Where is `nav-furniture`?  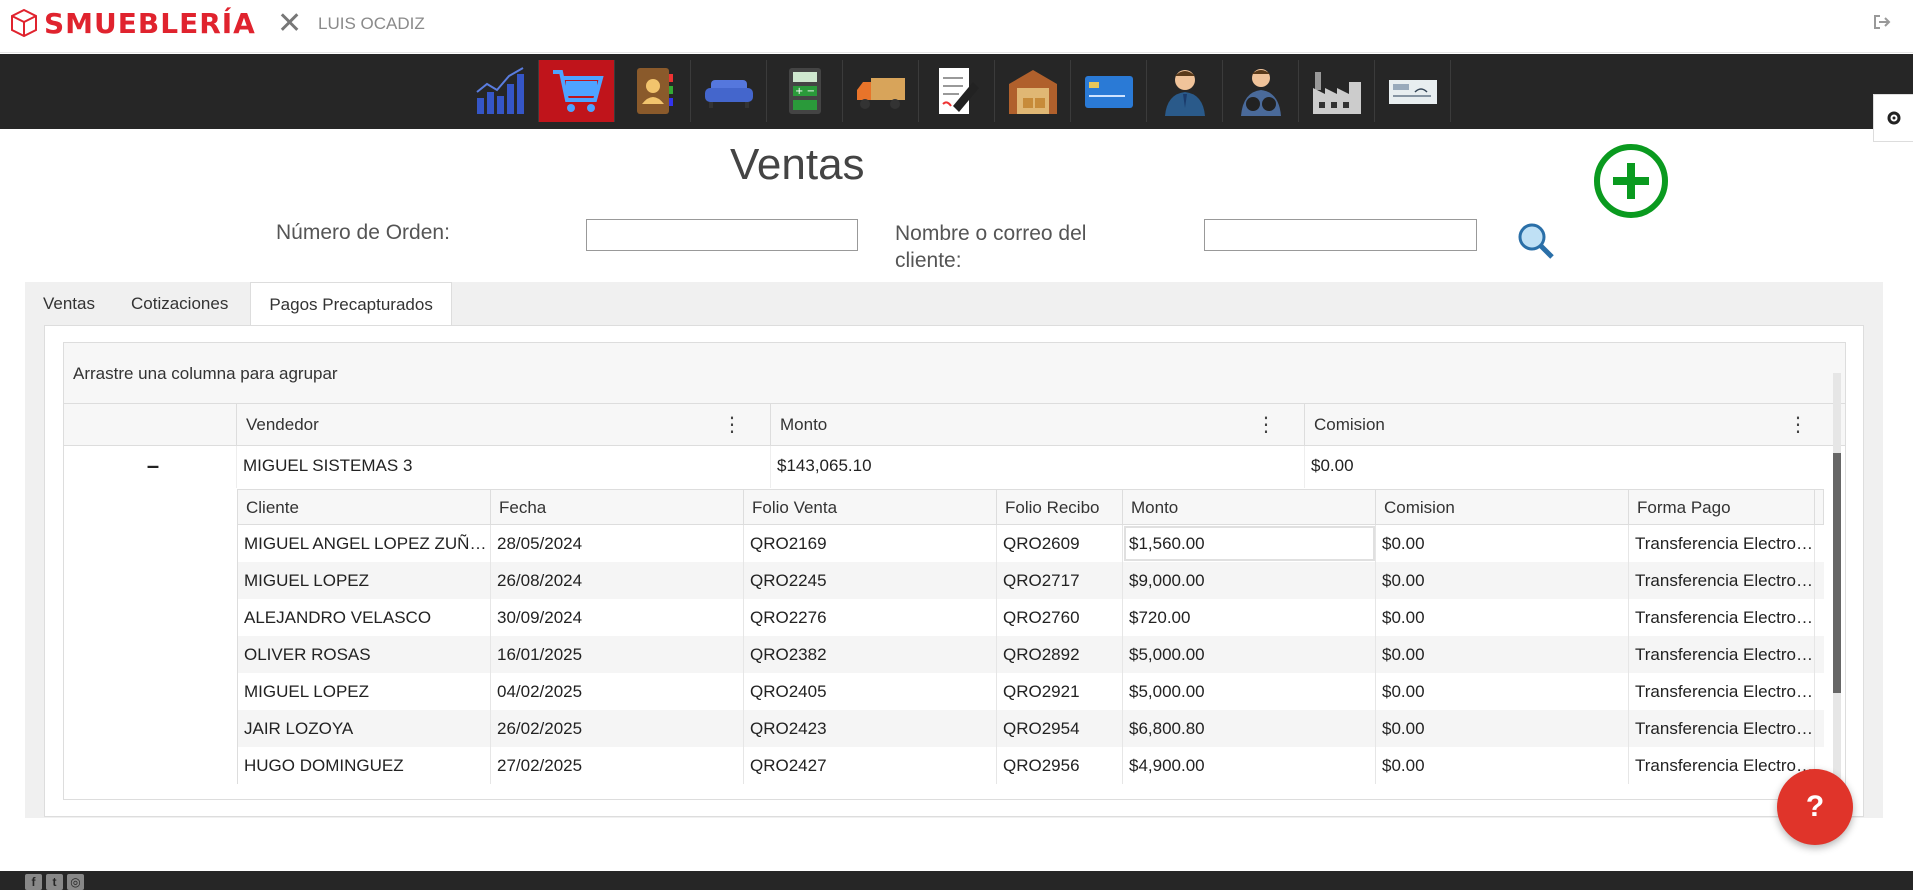
nav-furniture is located at coordinates (729, 91).